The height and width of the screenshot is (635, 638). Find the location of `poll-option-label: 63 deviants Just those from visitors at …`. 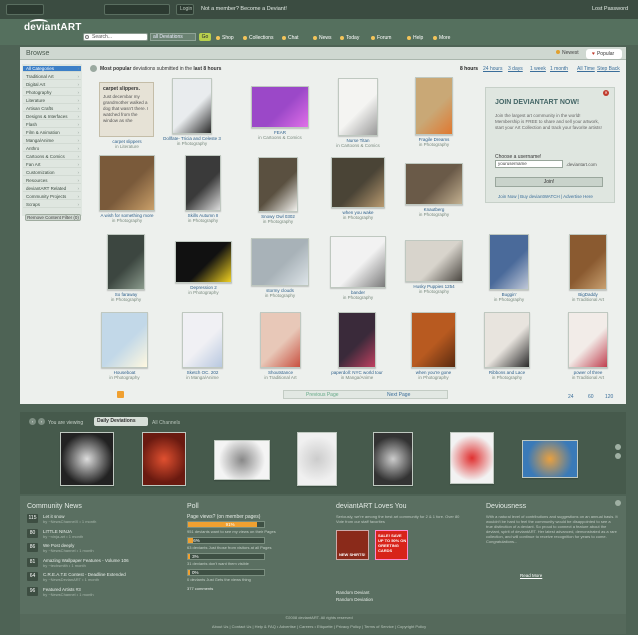

poll-option-label: 63 deviants Just those from visitors at … is located at coordinates (229, 547).